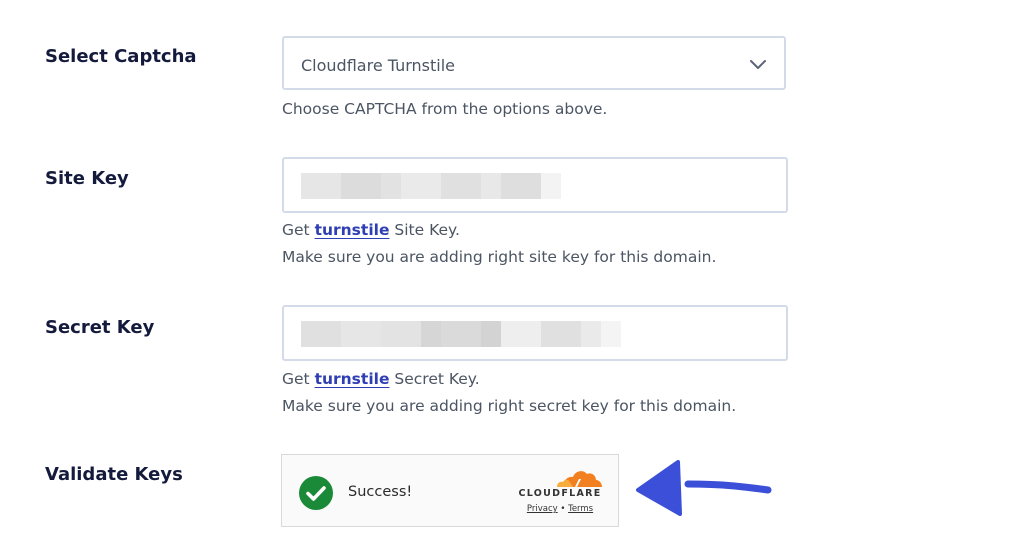  I want to click on secret-key-help-suffix: Secret Key., so click(434, 379).